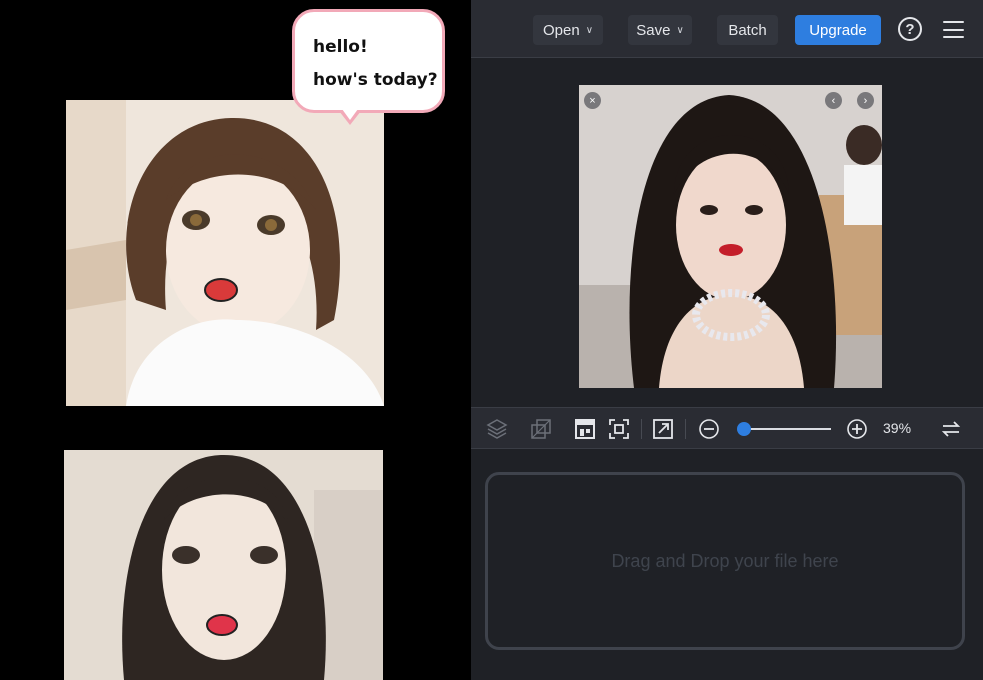 Image resolution: width=983 pixels, height=680 pixels. I want to click on chevron-left-icon: ‹, so click(833, 100).